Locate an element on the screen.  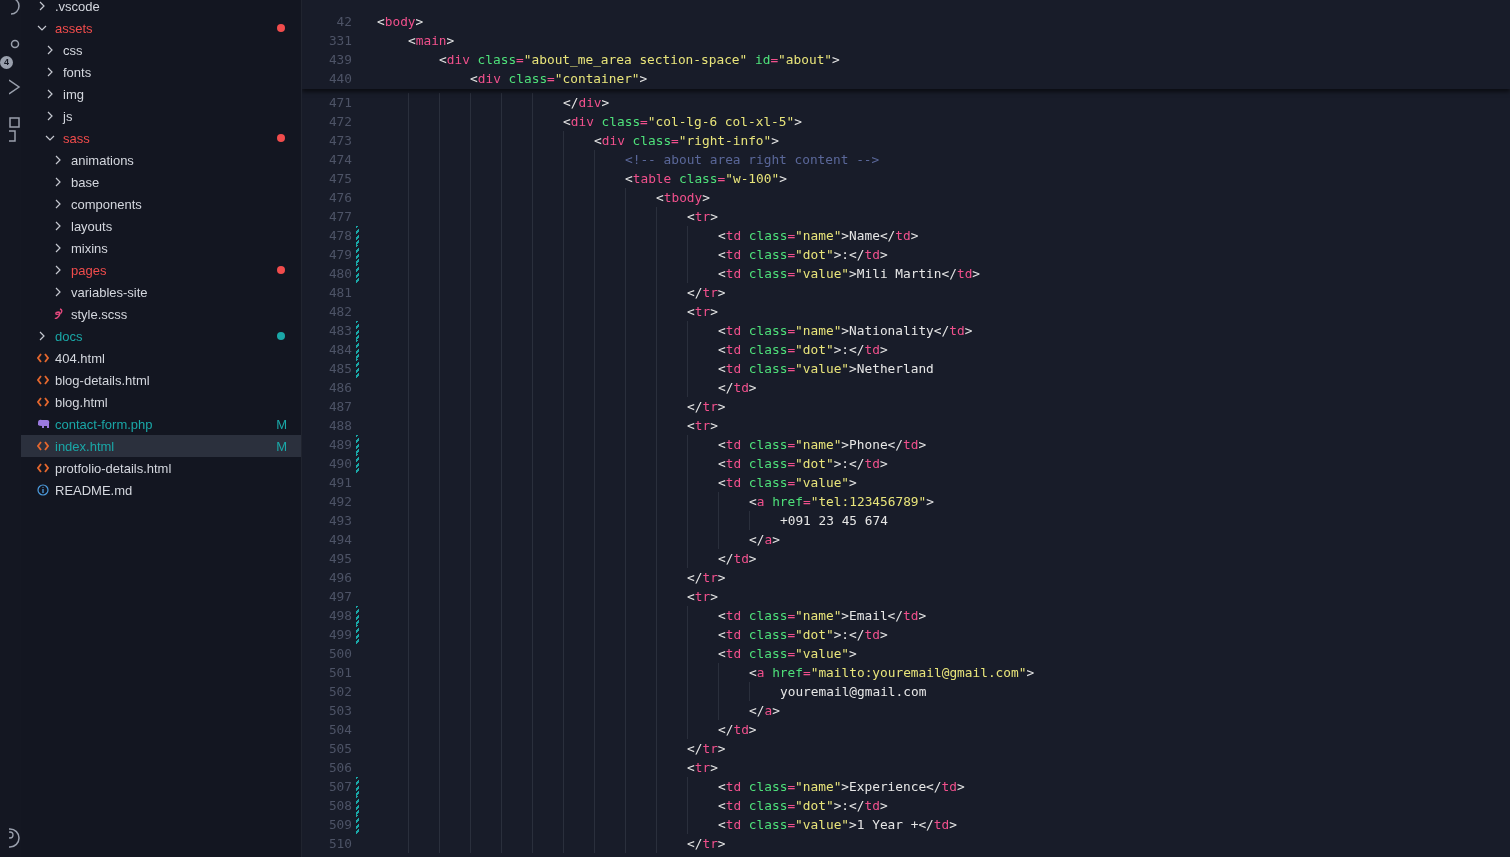
file-name: style.scss is located at coordinates (100, 314).